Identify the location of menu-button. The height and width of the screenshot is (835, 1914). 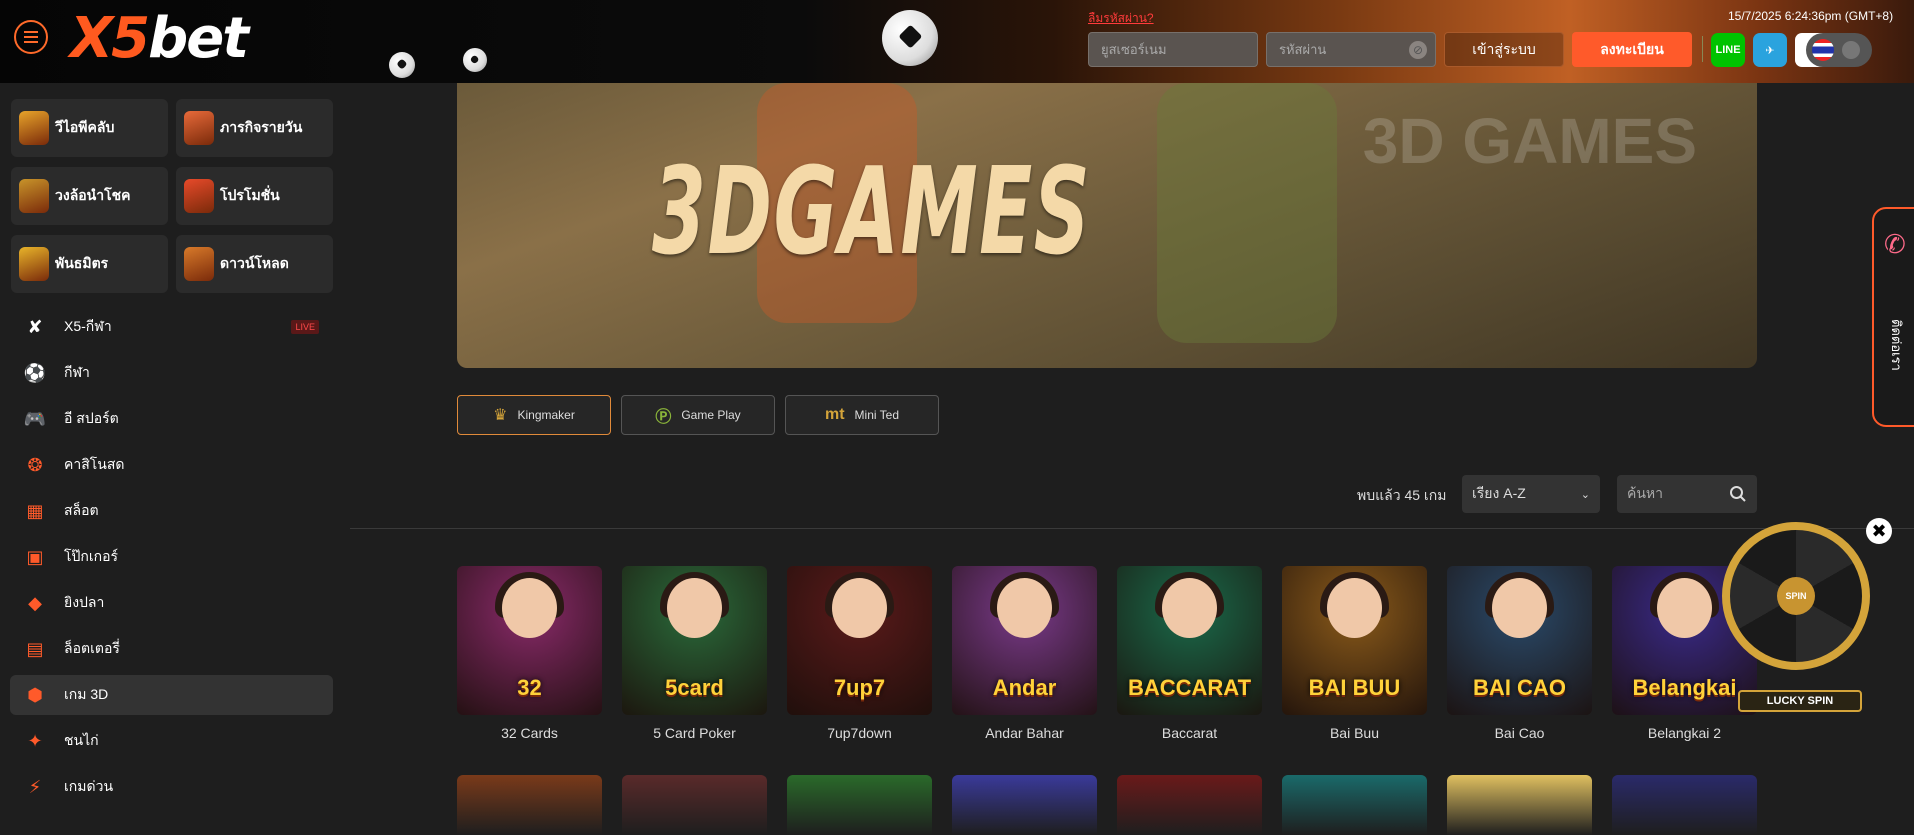
(31, 37).